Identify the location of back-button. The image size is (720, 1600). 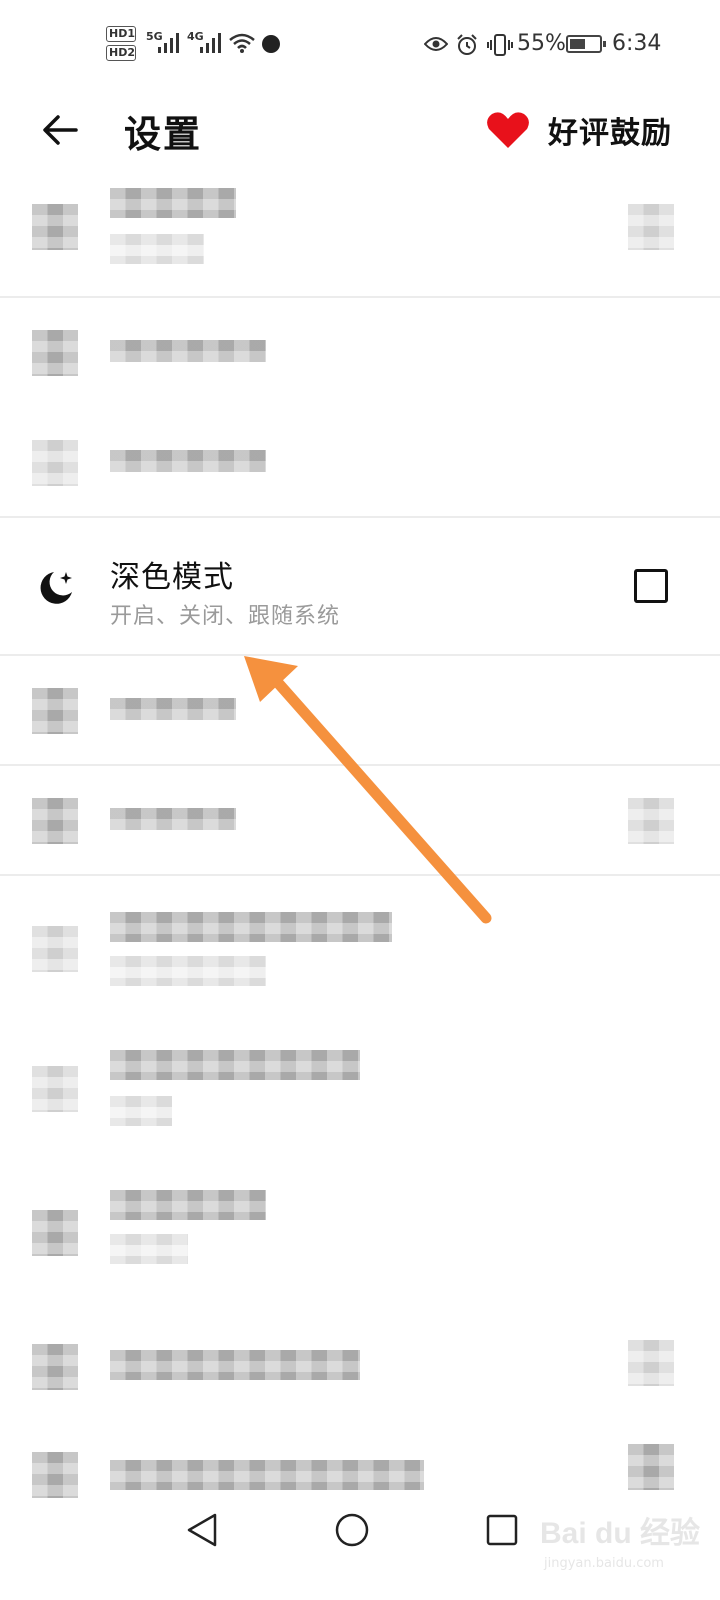
(60, 130).